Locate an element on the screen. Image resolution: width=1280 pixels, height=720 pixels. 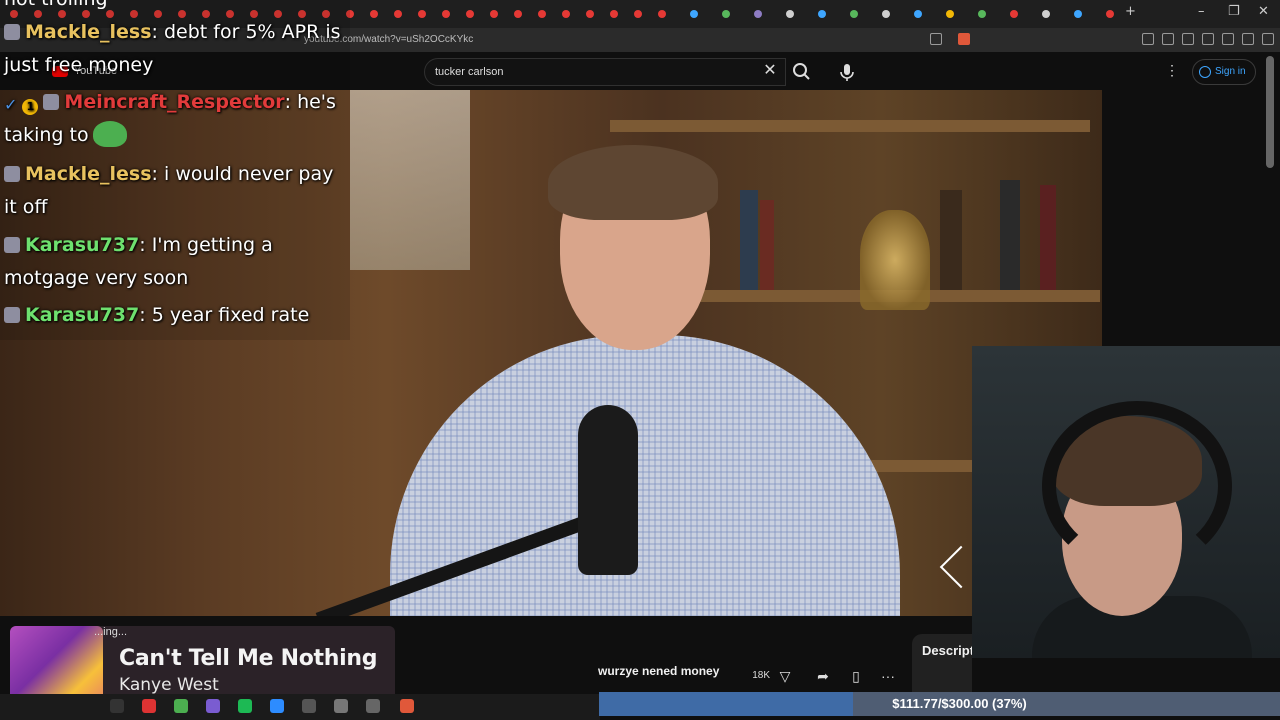
headset-icon is located at coordinates (1137, 486).